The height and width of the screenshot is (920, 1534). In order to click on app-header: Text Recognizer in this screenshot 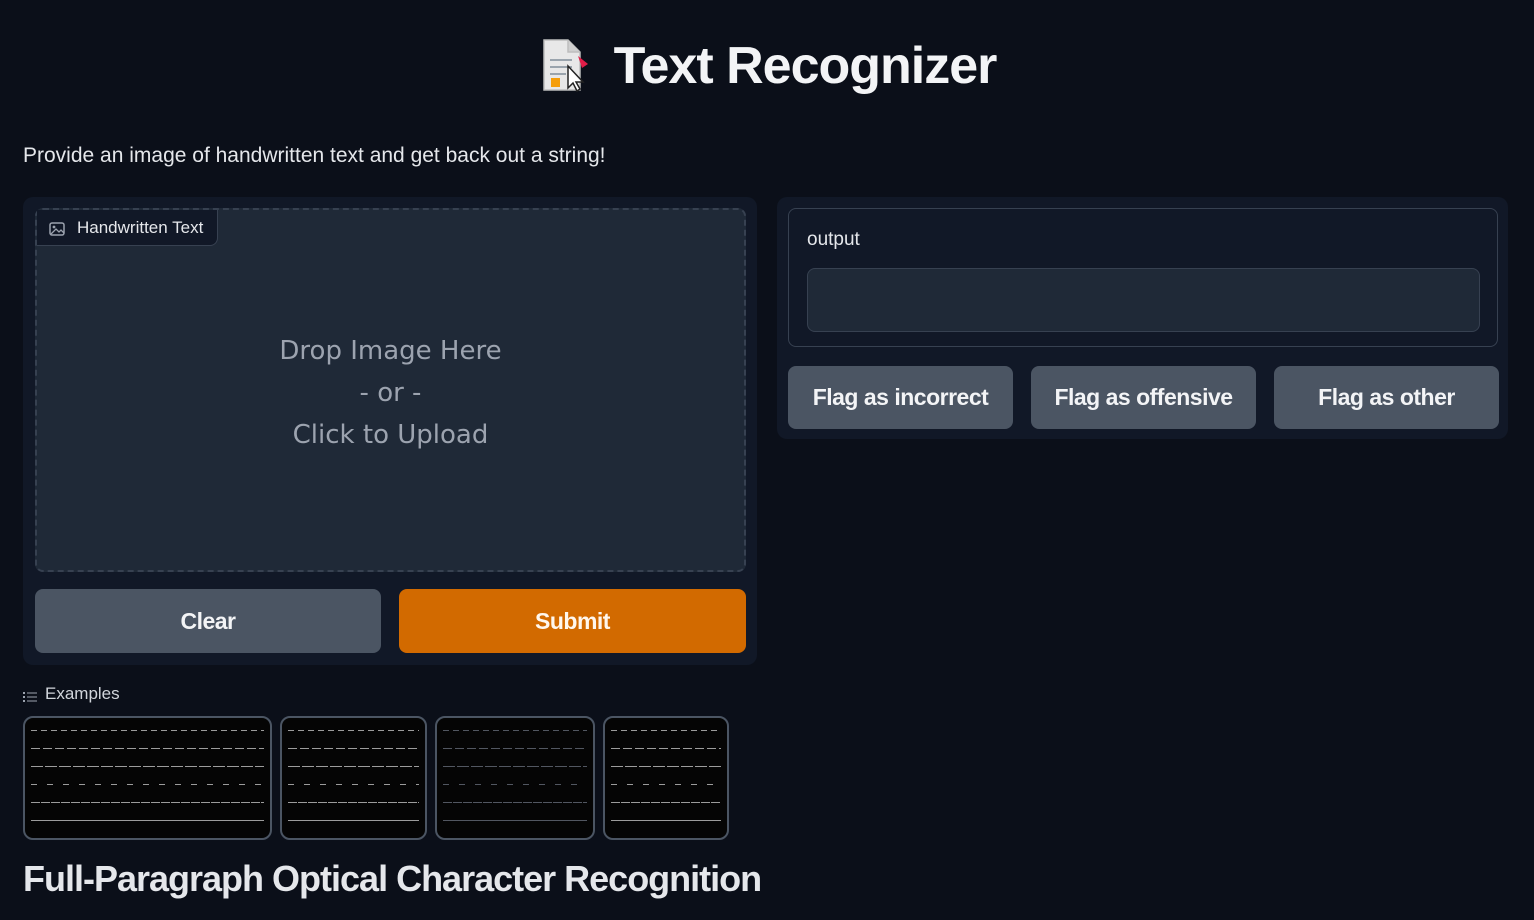, I will do `click(767, 66)`.